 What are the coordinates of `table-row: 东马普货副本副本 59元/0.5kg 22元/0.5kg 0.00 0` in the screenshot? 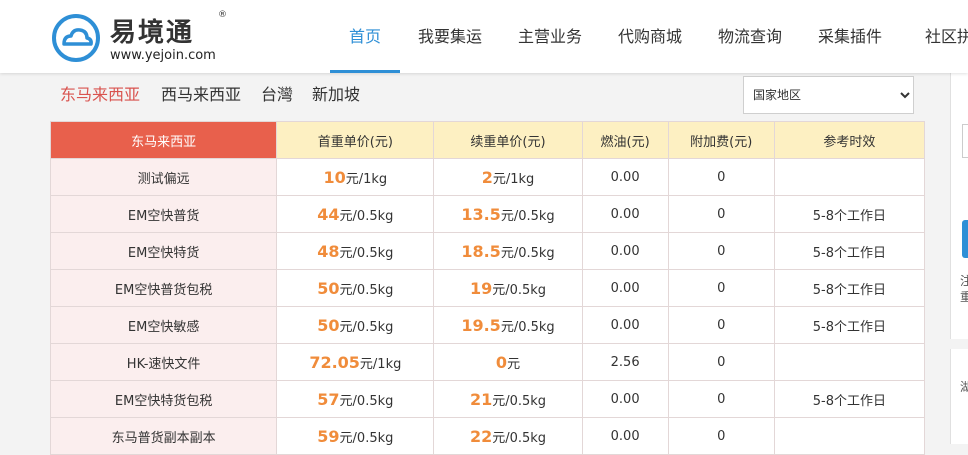 It's located at (487, 436).